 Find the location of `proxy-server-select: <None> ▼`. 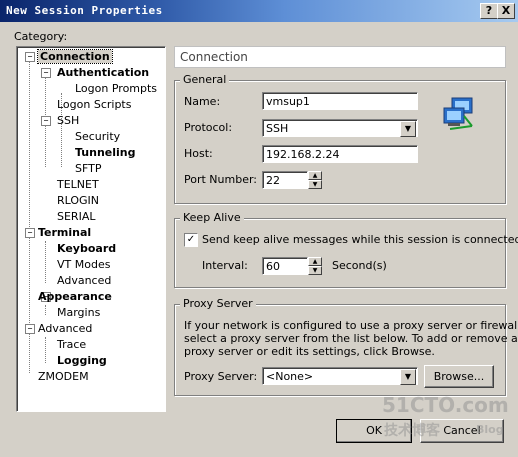

proxy-server-select: <None> ▼ is located at coordinates (340, 376).